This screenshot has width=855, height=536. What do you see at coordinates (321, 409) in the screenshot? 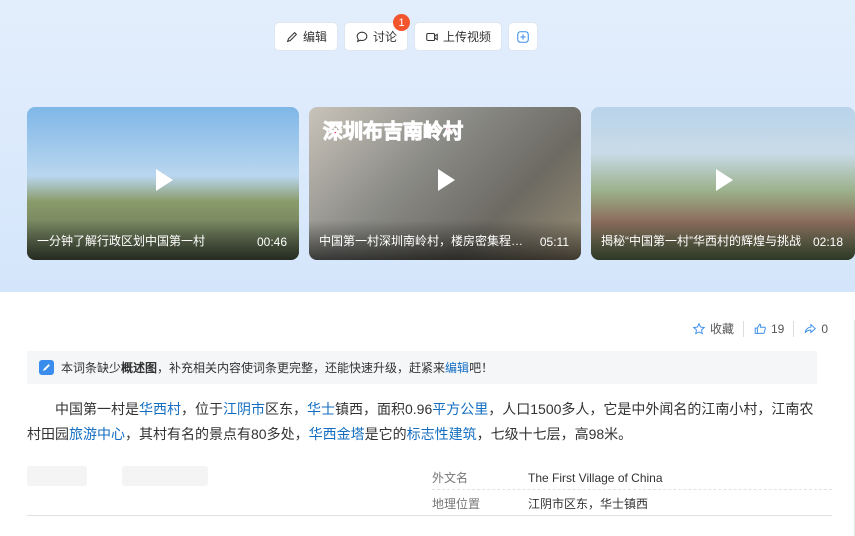
I see `link-huashi: 华士` at bounding box center [321, 409].